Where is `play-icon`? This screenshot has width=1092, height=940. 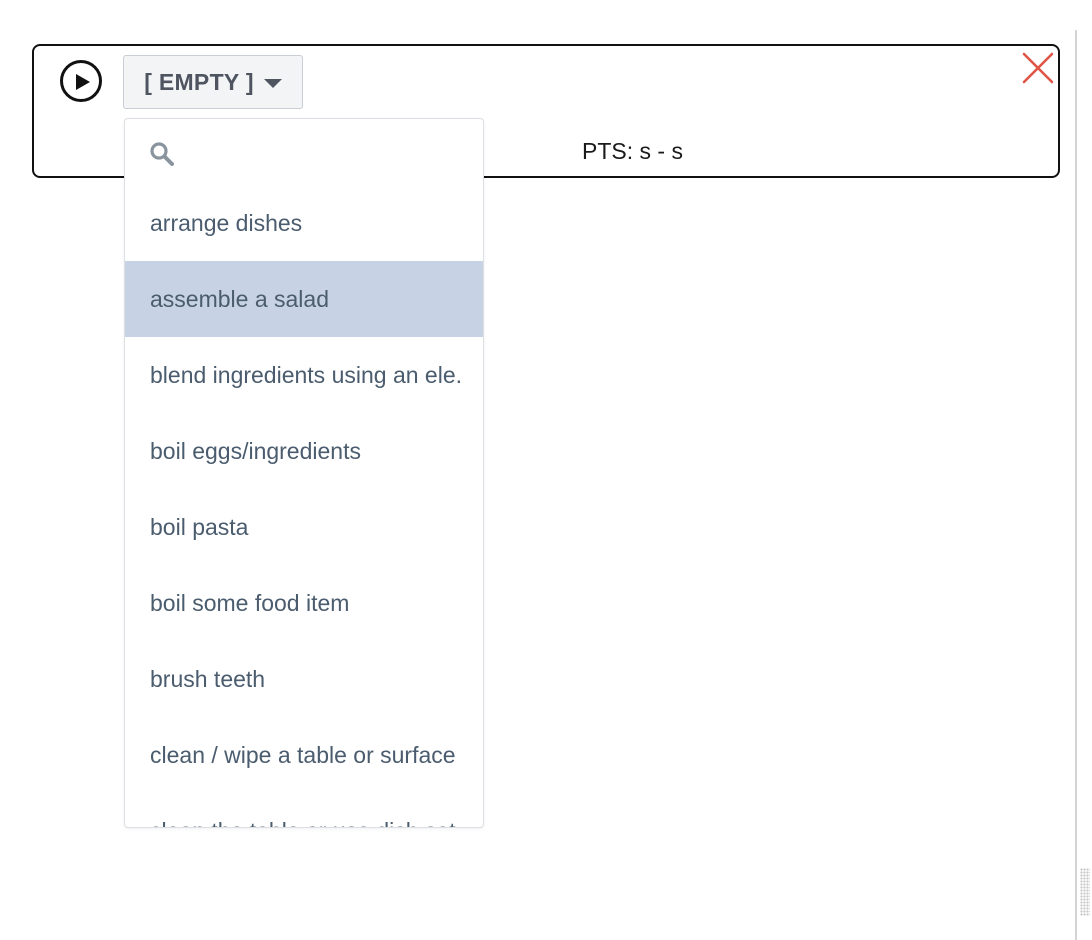
play-icon is located at coordinates (83, 82).